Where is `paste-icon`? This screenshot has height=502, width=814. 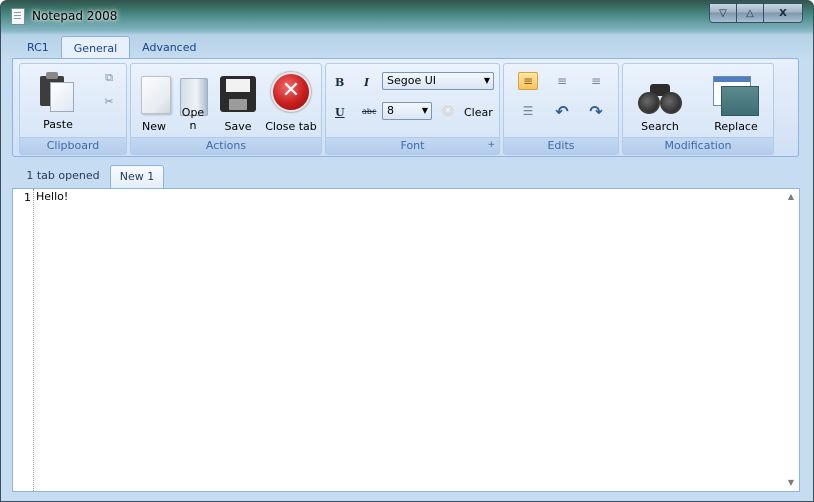
paste-icon is located at coordinates (58, 92).